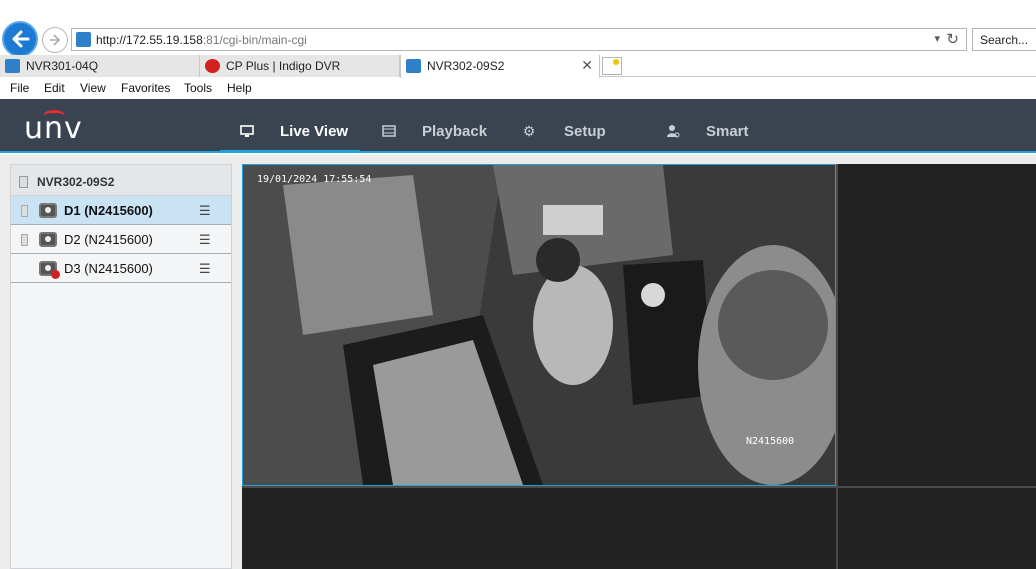 This screenshot has height=569, width=1036. Describe the element at coordinates (19, 88) in the screenshot. I see `menu-file: File` at that location.